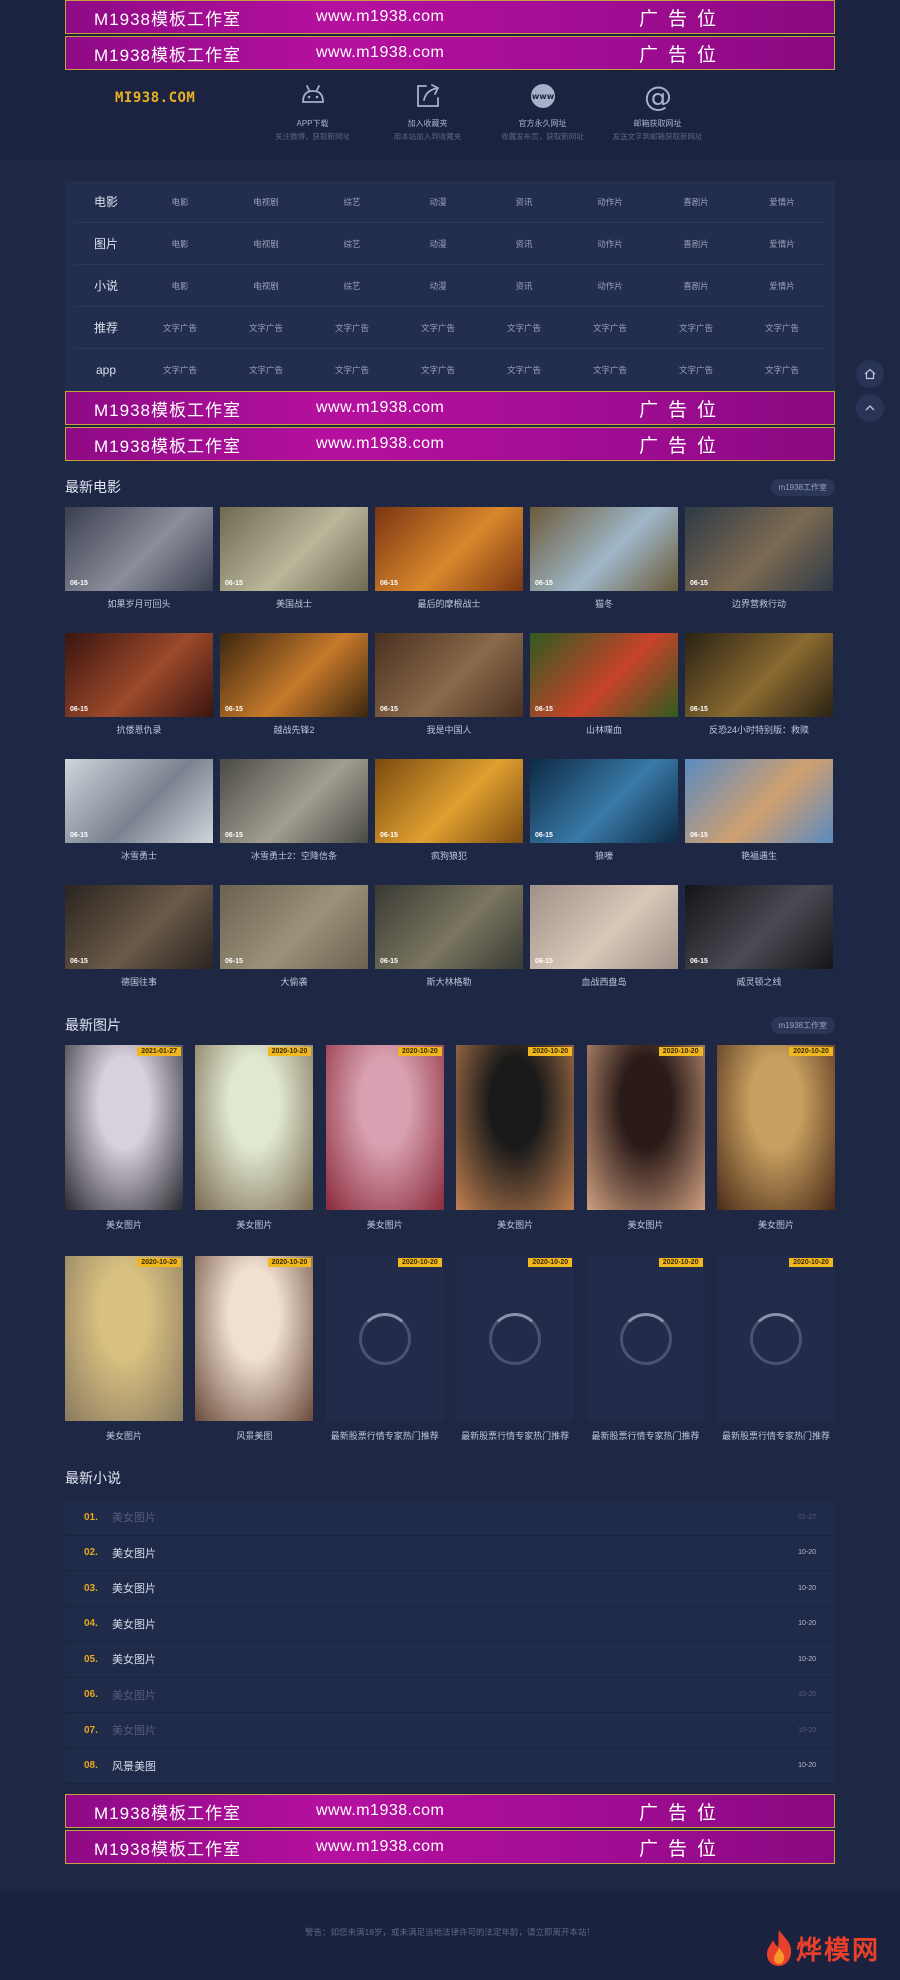 The width and height of the screenshot is (900, 1980). What do you see at coordinates (427, 110) in the screenshot?
I see `quick-link-bookmark: 加入收藏夹 用本站加入到收藏夹` at bounding box center [427, 110].